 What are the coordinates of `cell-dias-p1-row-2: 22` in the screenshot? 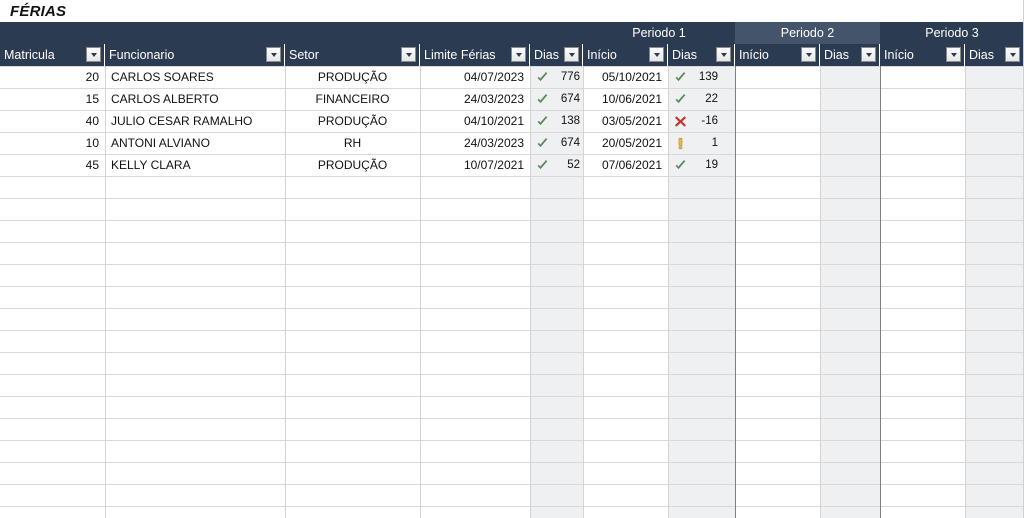 It's located at (701, 99).